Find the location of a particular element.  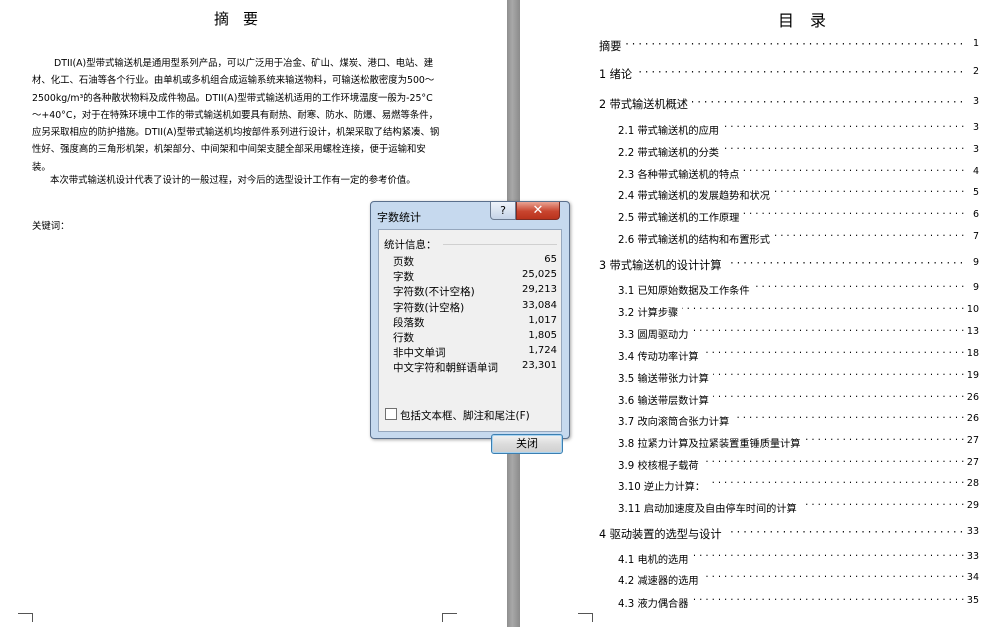

stat-label: 中文字符和朝鲜语单词 is located at coordinates (445, 368).